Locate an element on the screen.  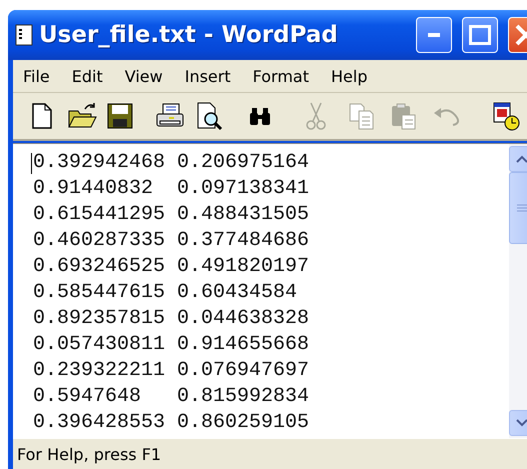
grip-icon is located at coordinates (521, 208).